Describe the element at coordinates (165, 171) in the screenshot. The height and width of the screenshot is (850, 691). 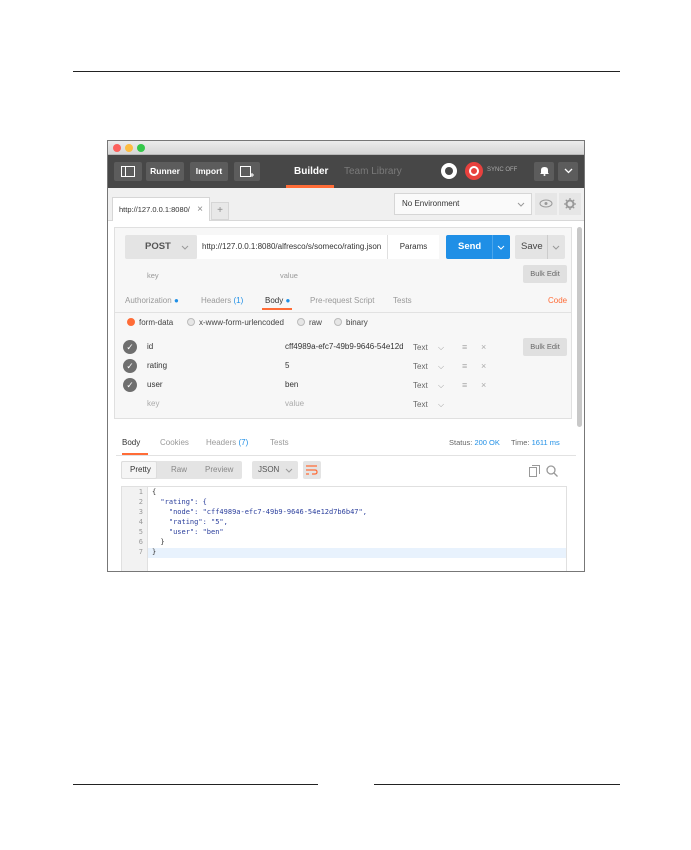
I see `runner-button: Runner` at that location.